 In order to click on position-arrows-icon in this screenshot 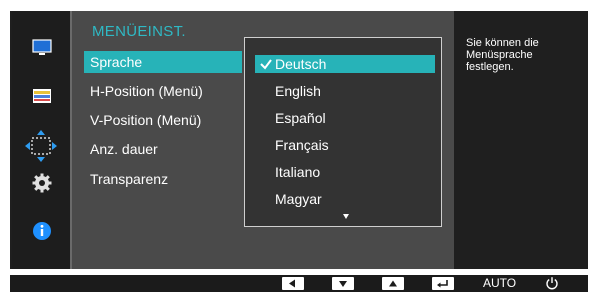, I will do `click(41, 146)`.